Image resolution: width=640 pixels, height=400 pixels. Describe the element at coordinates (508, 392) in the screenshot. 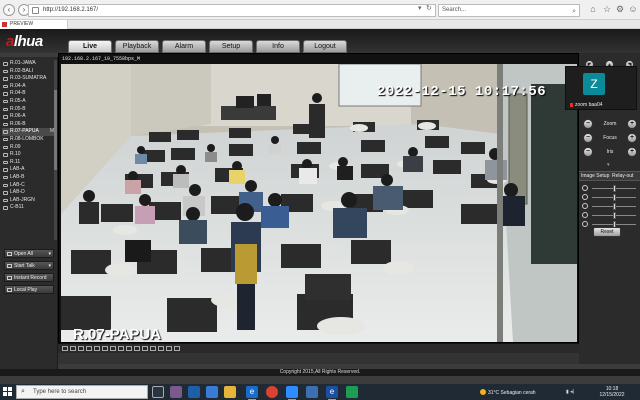

I see `weather-widget: 31°C Sebagian cerah` at that location.